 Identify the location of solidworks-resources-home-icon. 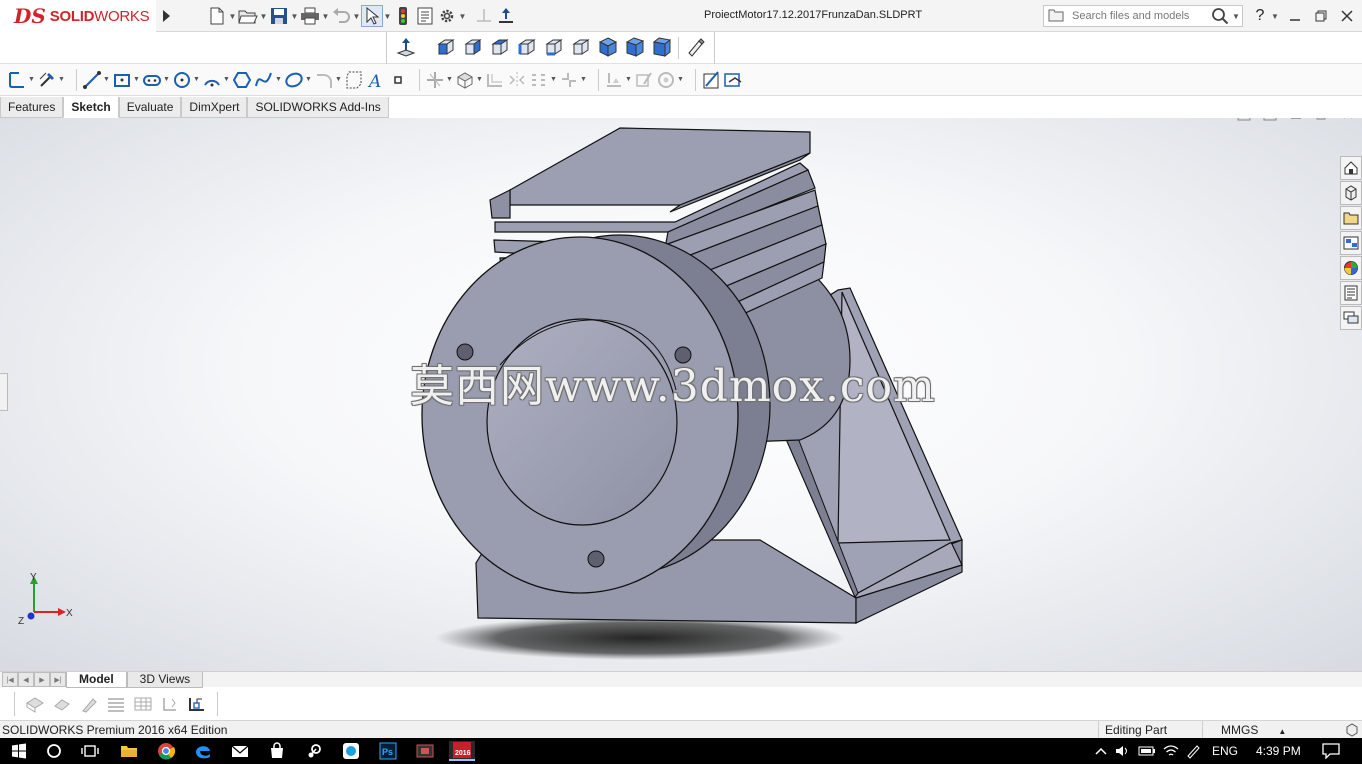
(1351, 168).